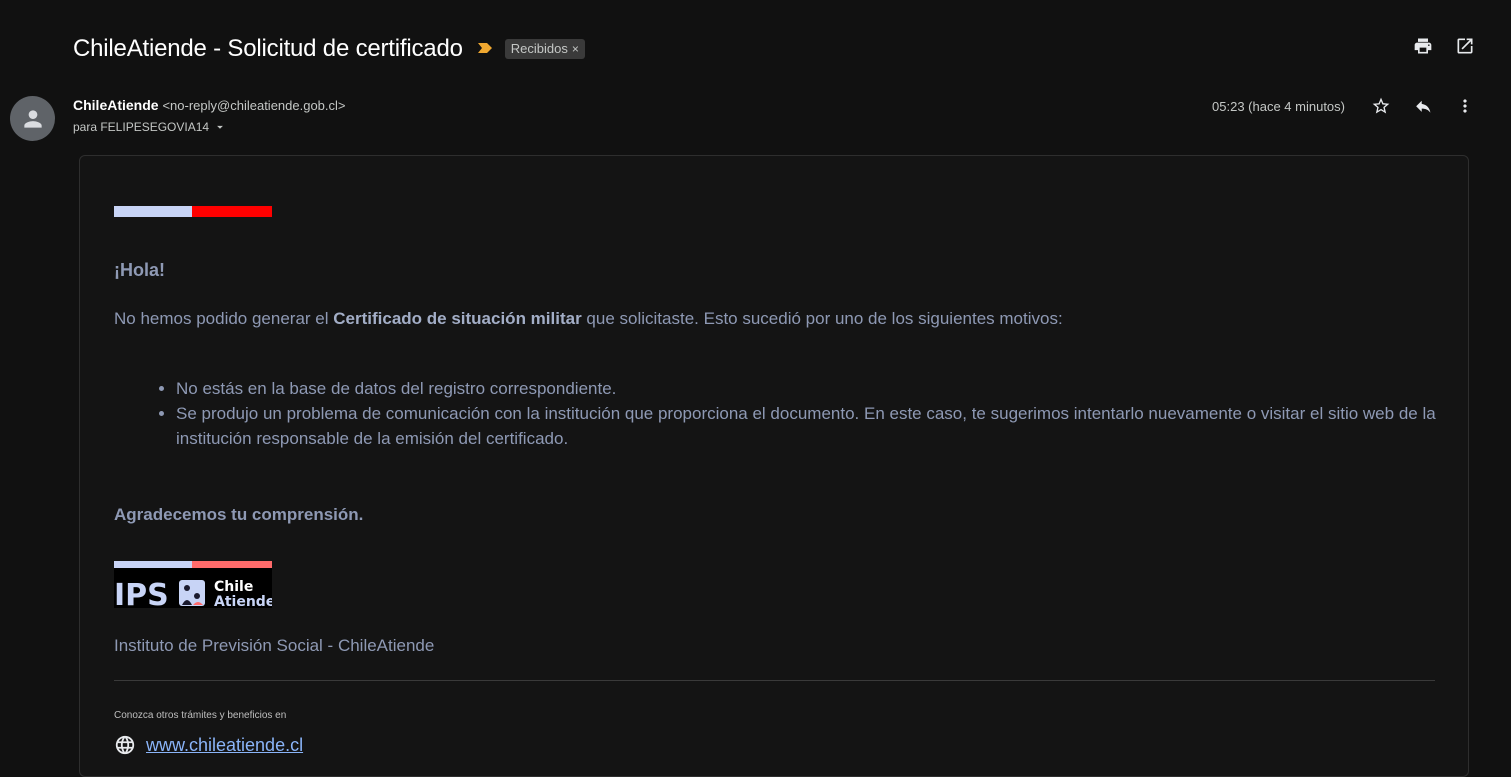 Image resolution: width=1511 pixels, height=777 pixels. What do you see at coordinates (116, 105) in the screenshot?
I see `sender-name: ChileAtiende` at bounding box center [116, 105].